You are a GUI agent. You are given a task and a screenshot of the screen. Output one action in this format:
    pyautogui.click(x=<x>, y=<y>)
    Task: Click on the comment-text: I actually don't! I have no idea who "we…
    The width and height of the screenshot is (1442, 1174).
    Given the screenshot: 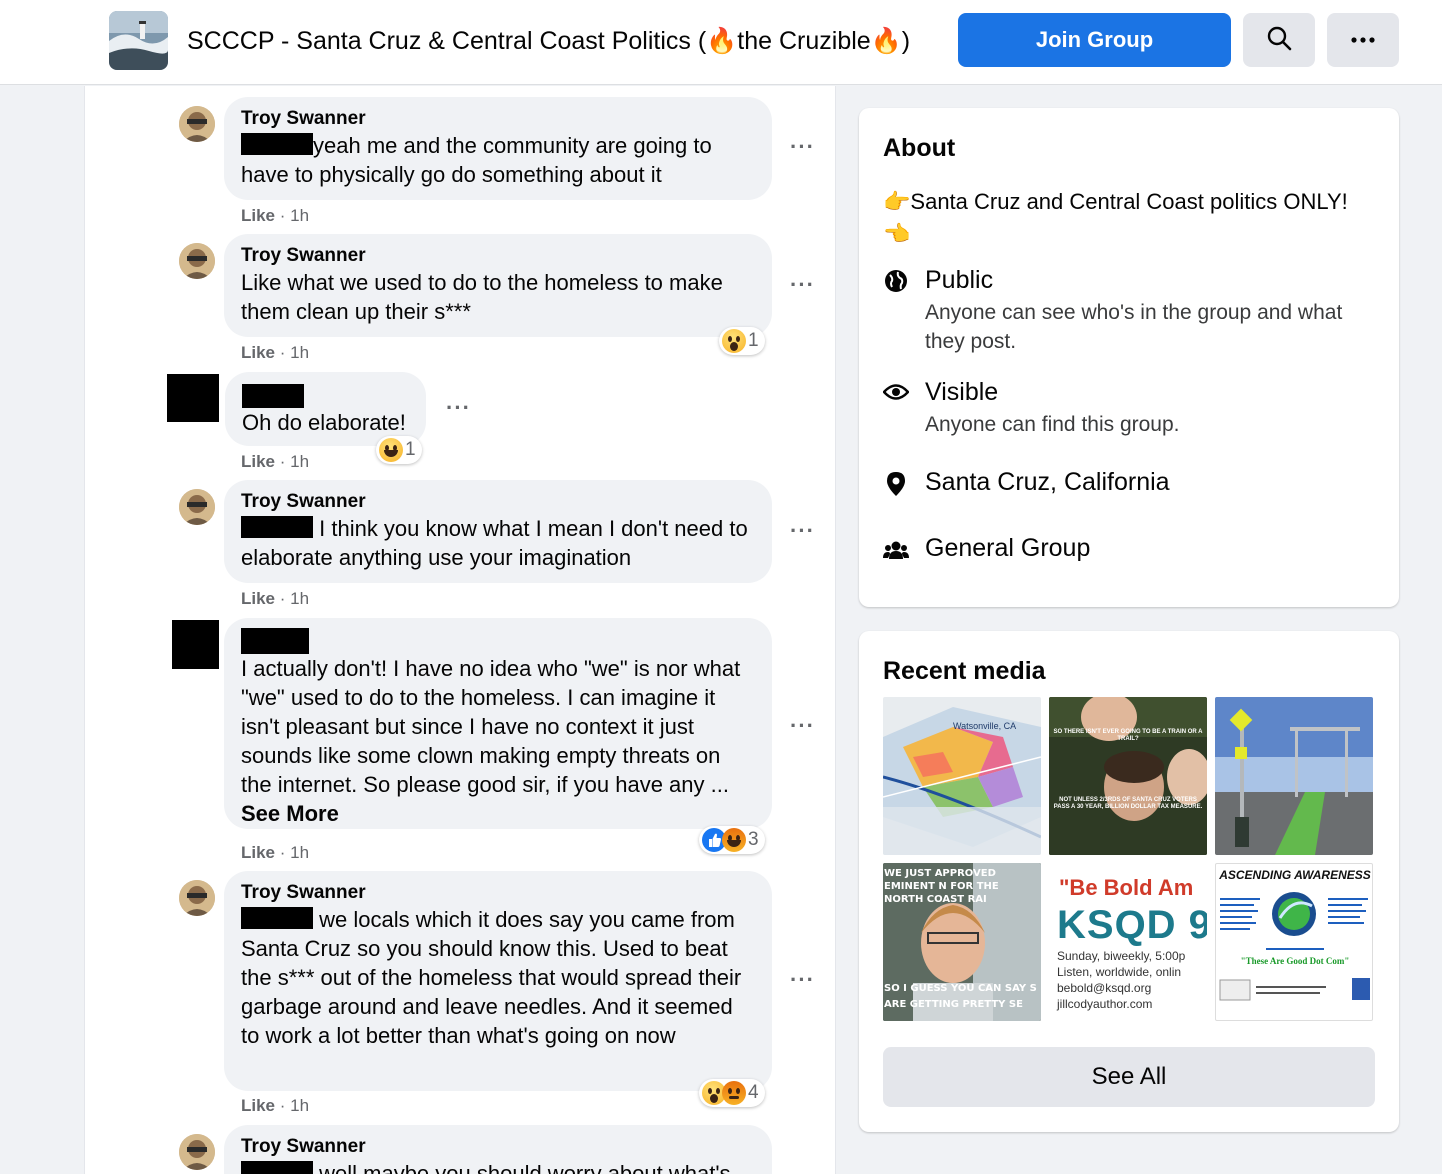 What is the action you would take?
    pyautogui.click(x=491, y=726)
    